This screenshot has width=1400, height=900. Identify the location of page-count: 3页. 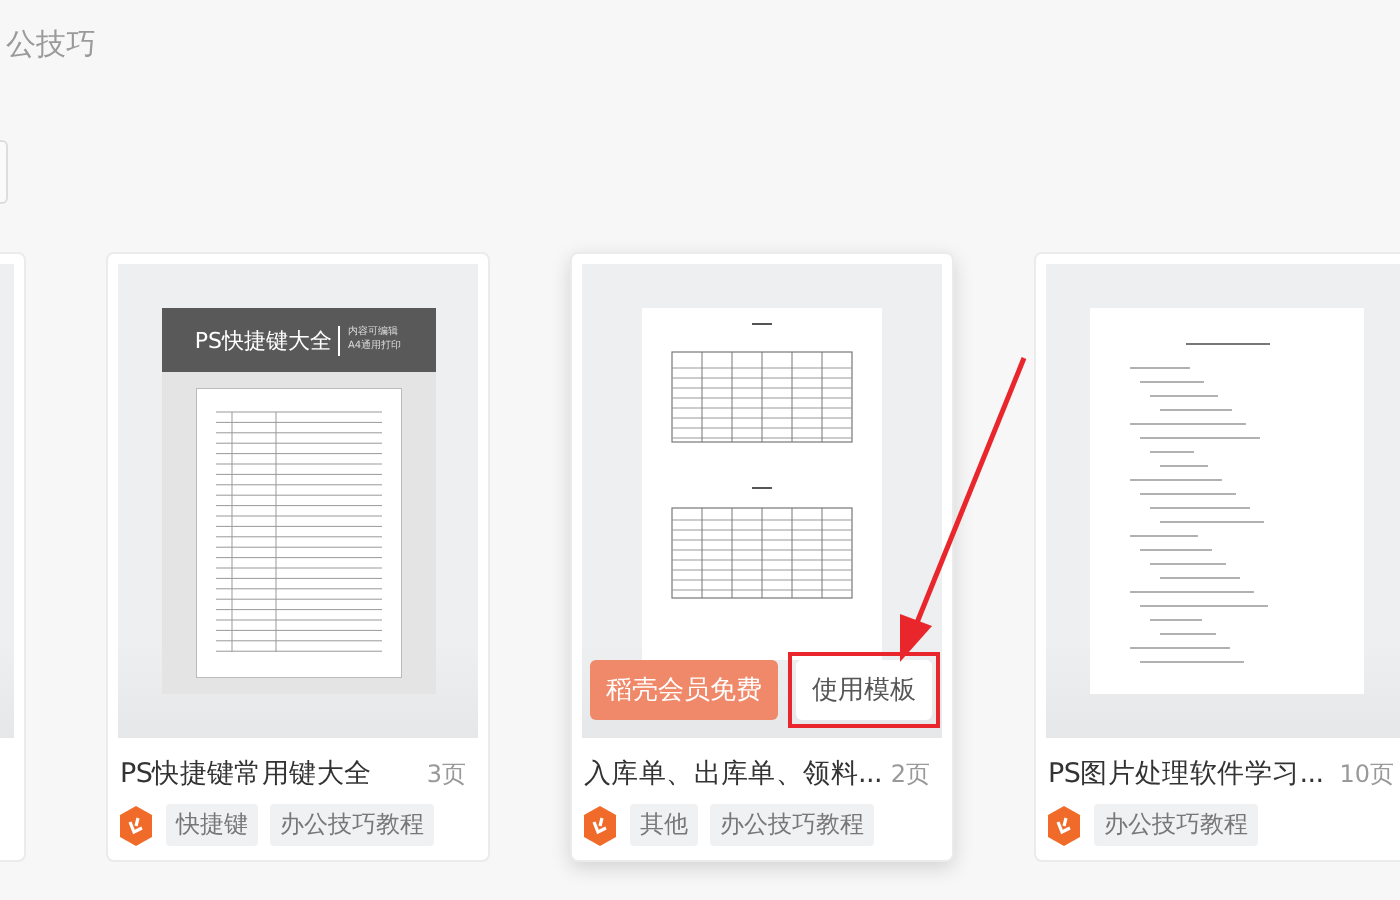
(446, 774).